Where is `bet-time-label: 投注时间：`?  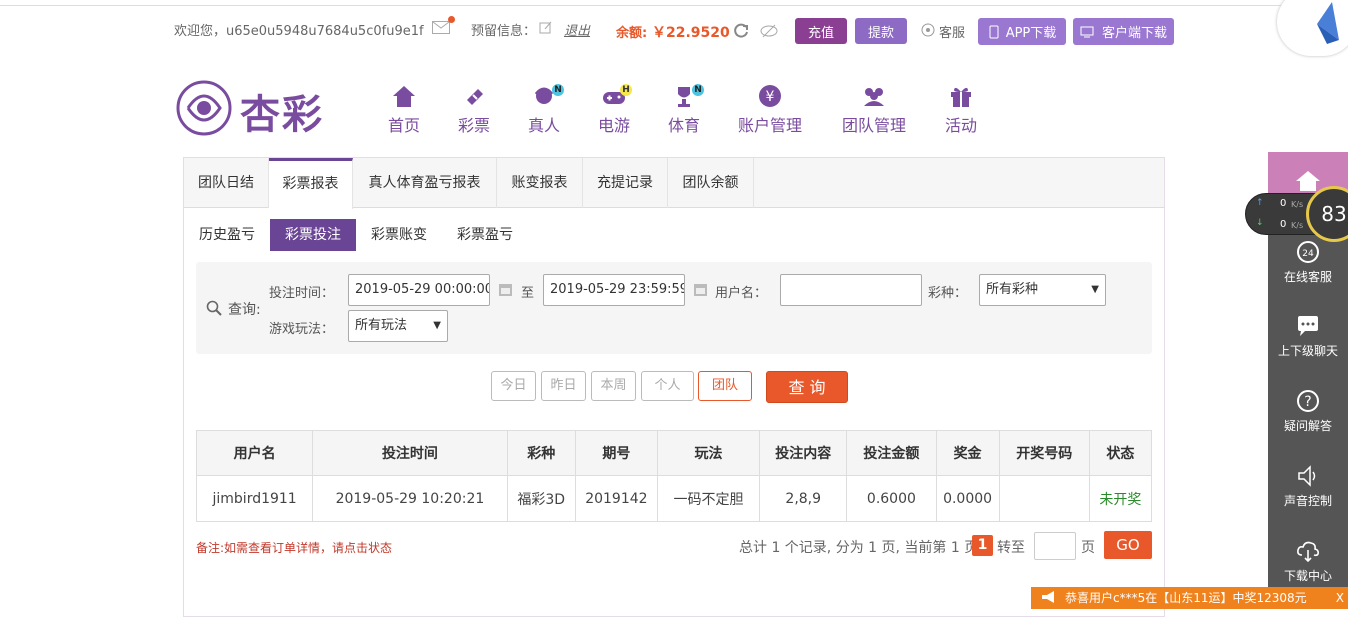
bet-time-label: 投注时间： is located at coordinates (302, 293).